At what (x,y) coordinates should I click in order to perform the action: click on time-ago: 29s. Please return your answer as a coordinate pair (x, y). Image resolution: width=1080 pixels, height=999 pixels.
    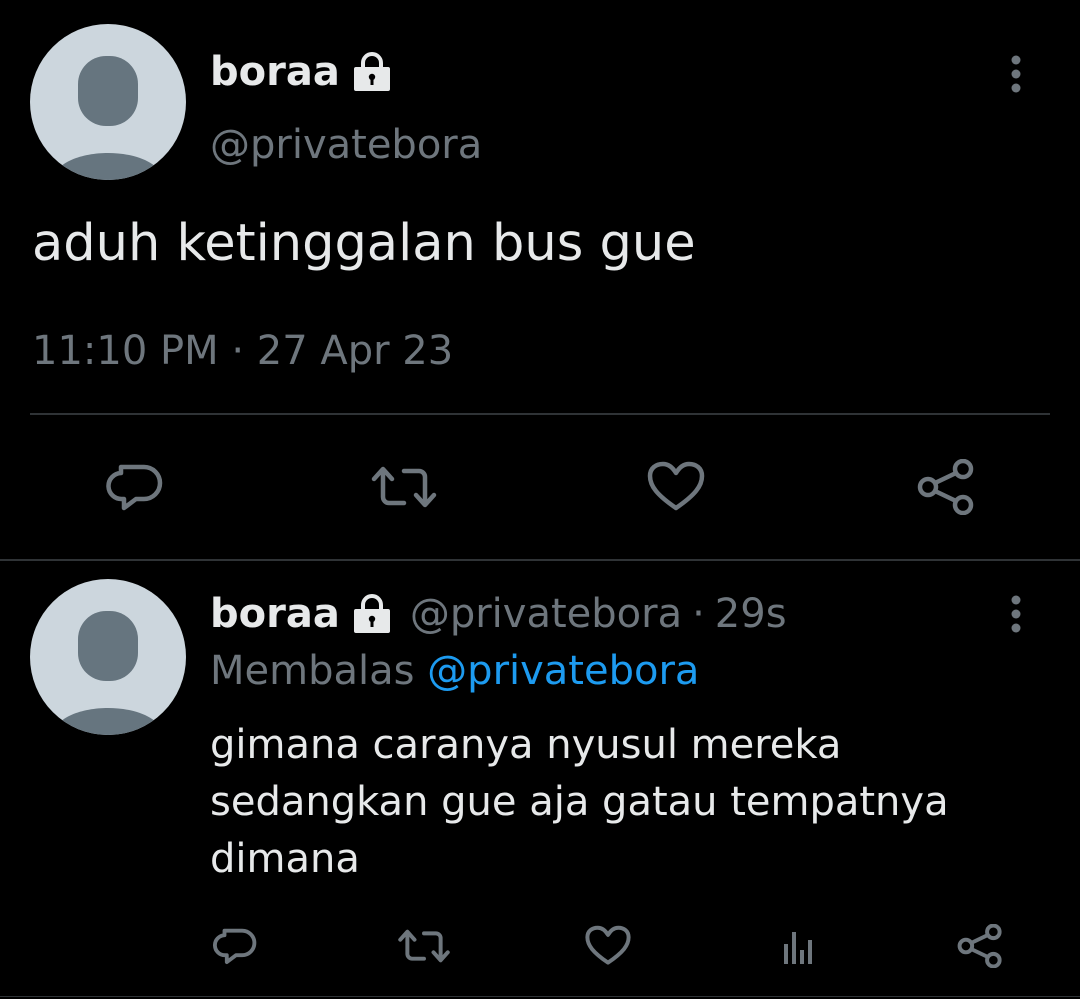
    Looking at the image, I should click on (751, 614).